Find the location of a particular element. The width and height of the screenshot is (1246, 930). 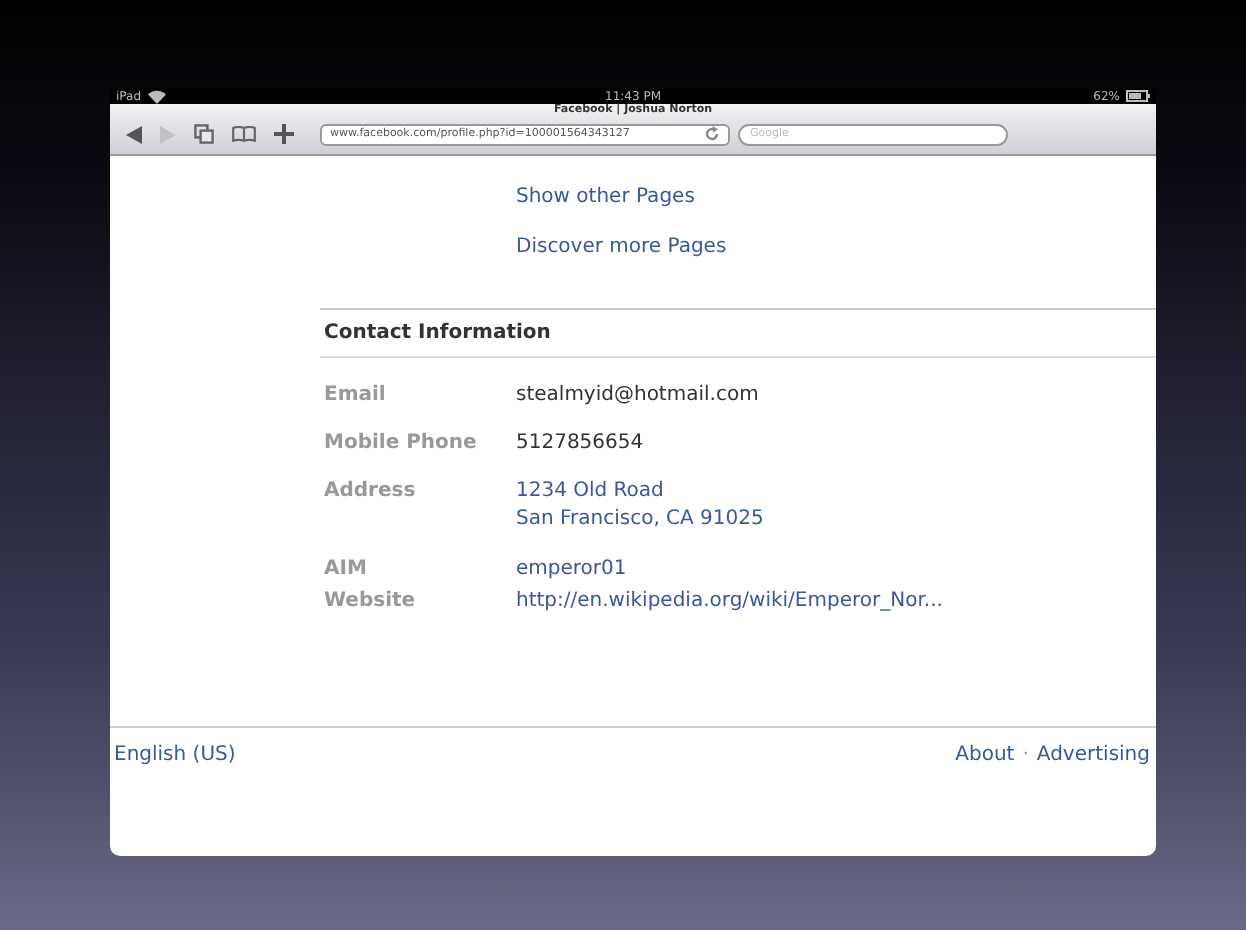

reload-icon is located at coordinates (712, 134).